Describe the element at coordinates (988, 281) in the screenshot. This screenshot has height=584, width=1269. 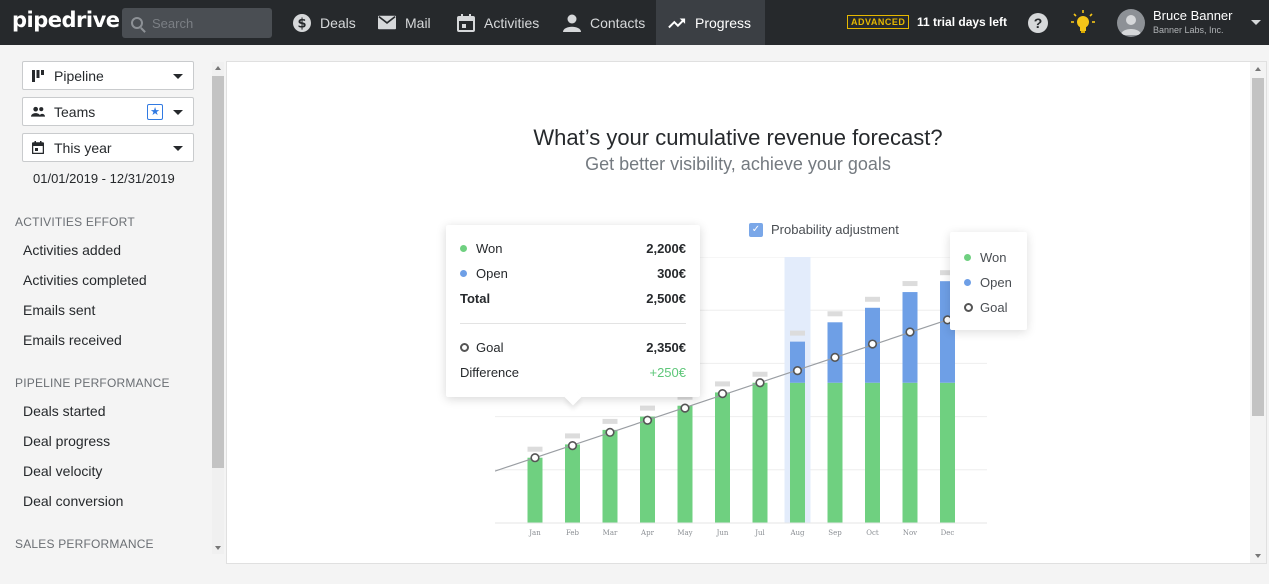
I see `chart-legend: Won Open Goal` at that location.